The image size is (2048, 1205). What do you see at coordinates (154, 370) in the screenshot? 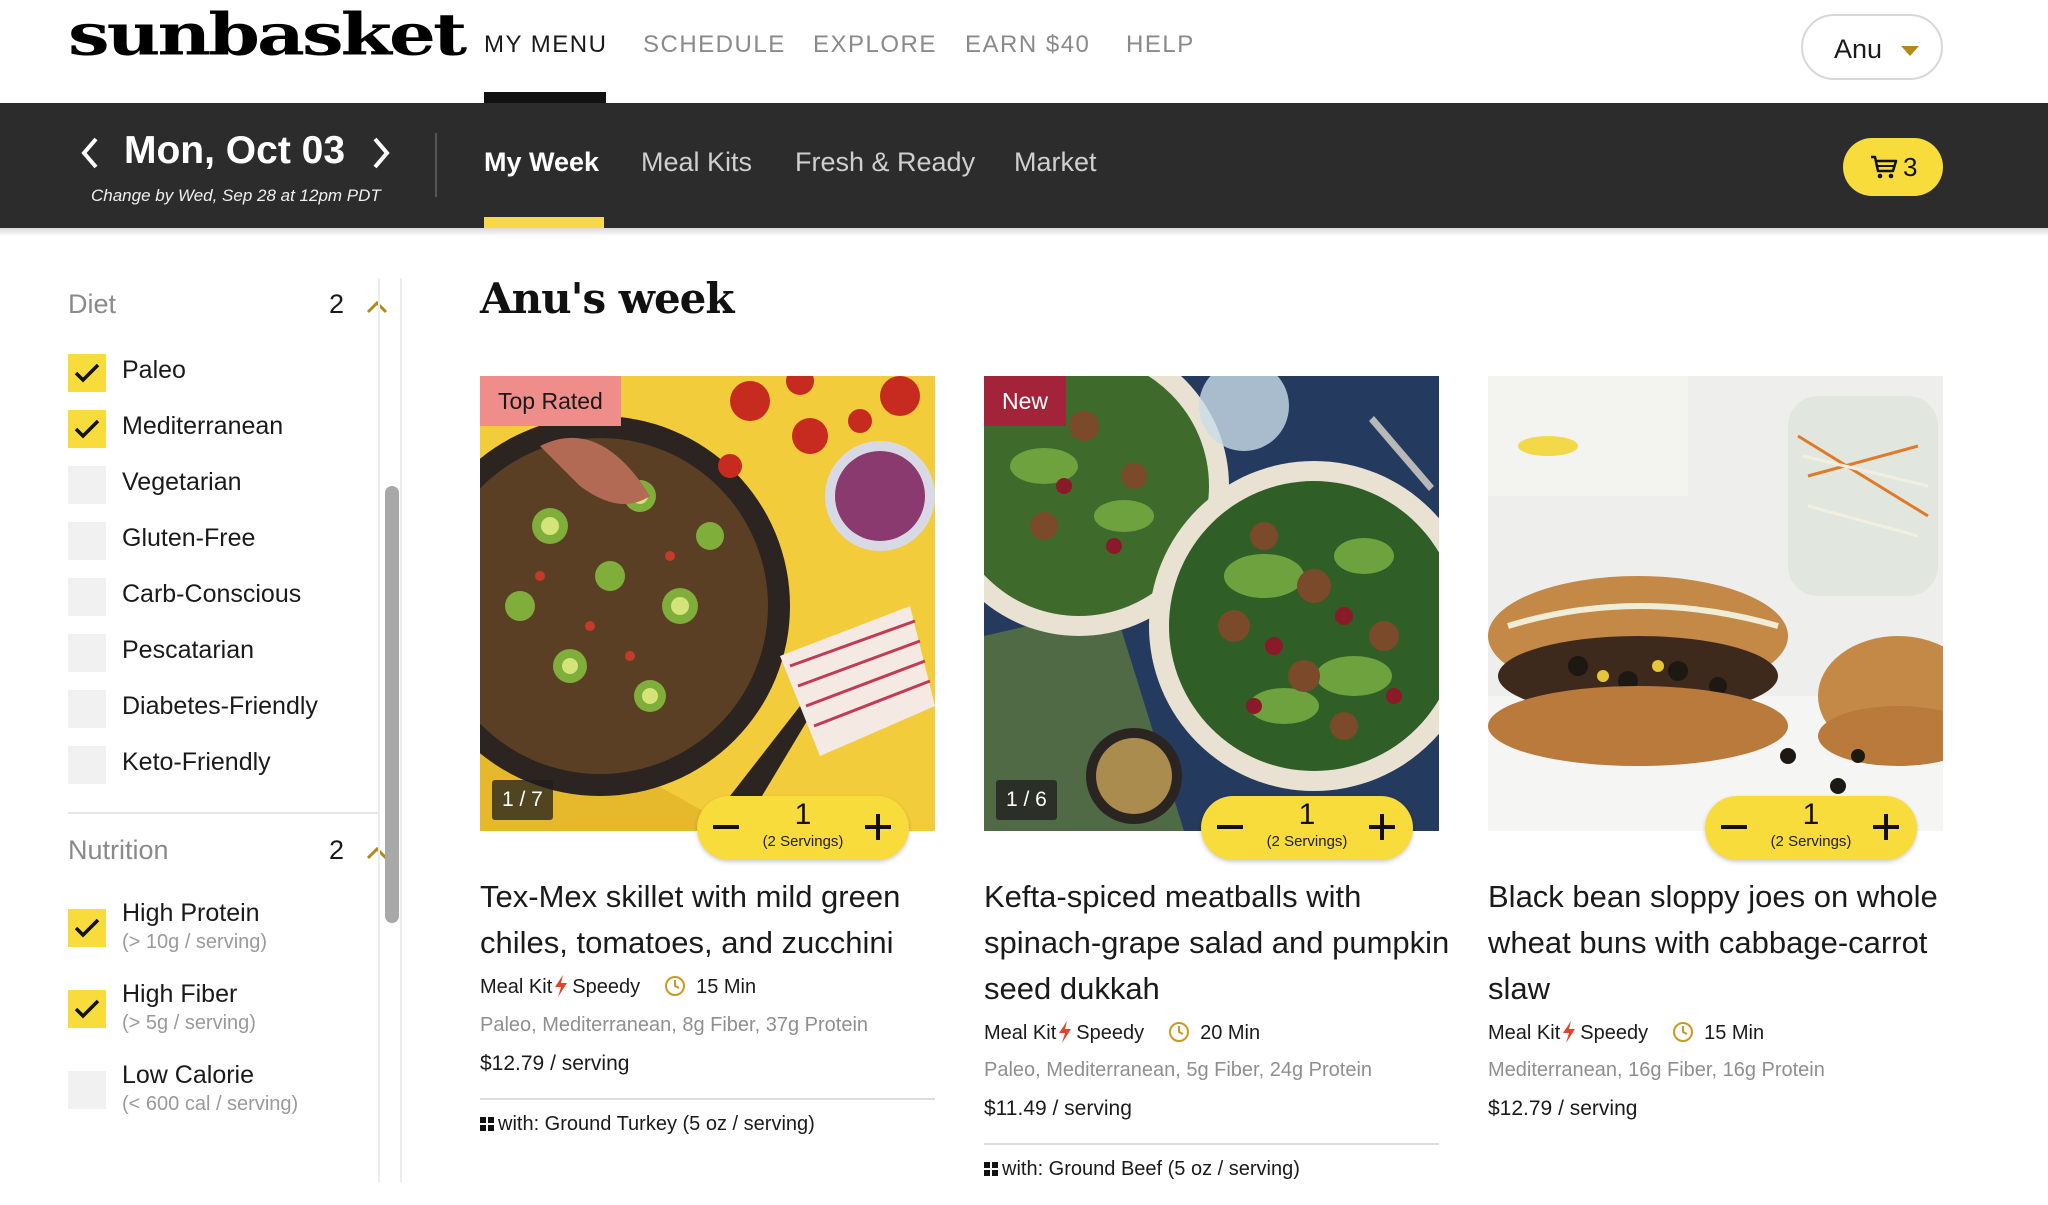
I see `diet-label-paleo: Paleo` at bounding box center [154, 370].